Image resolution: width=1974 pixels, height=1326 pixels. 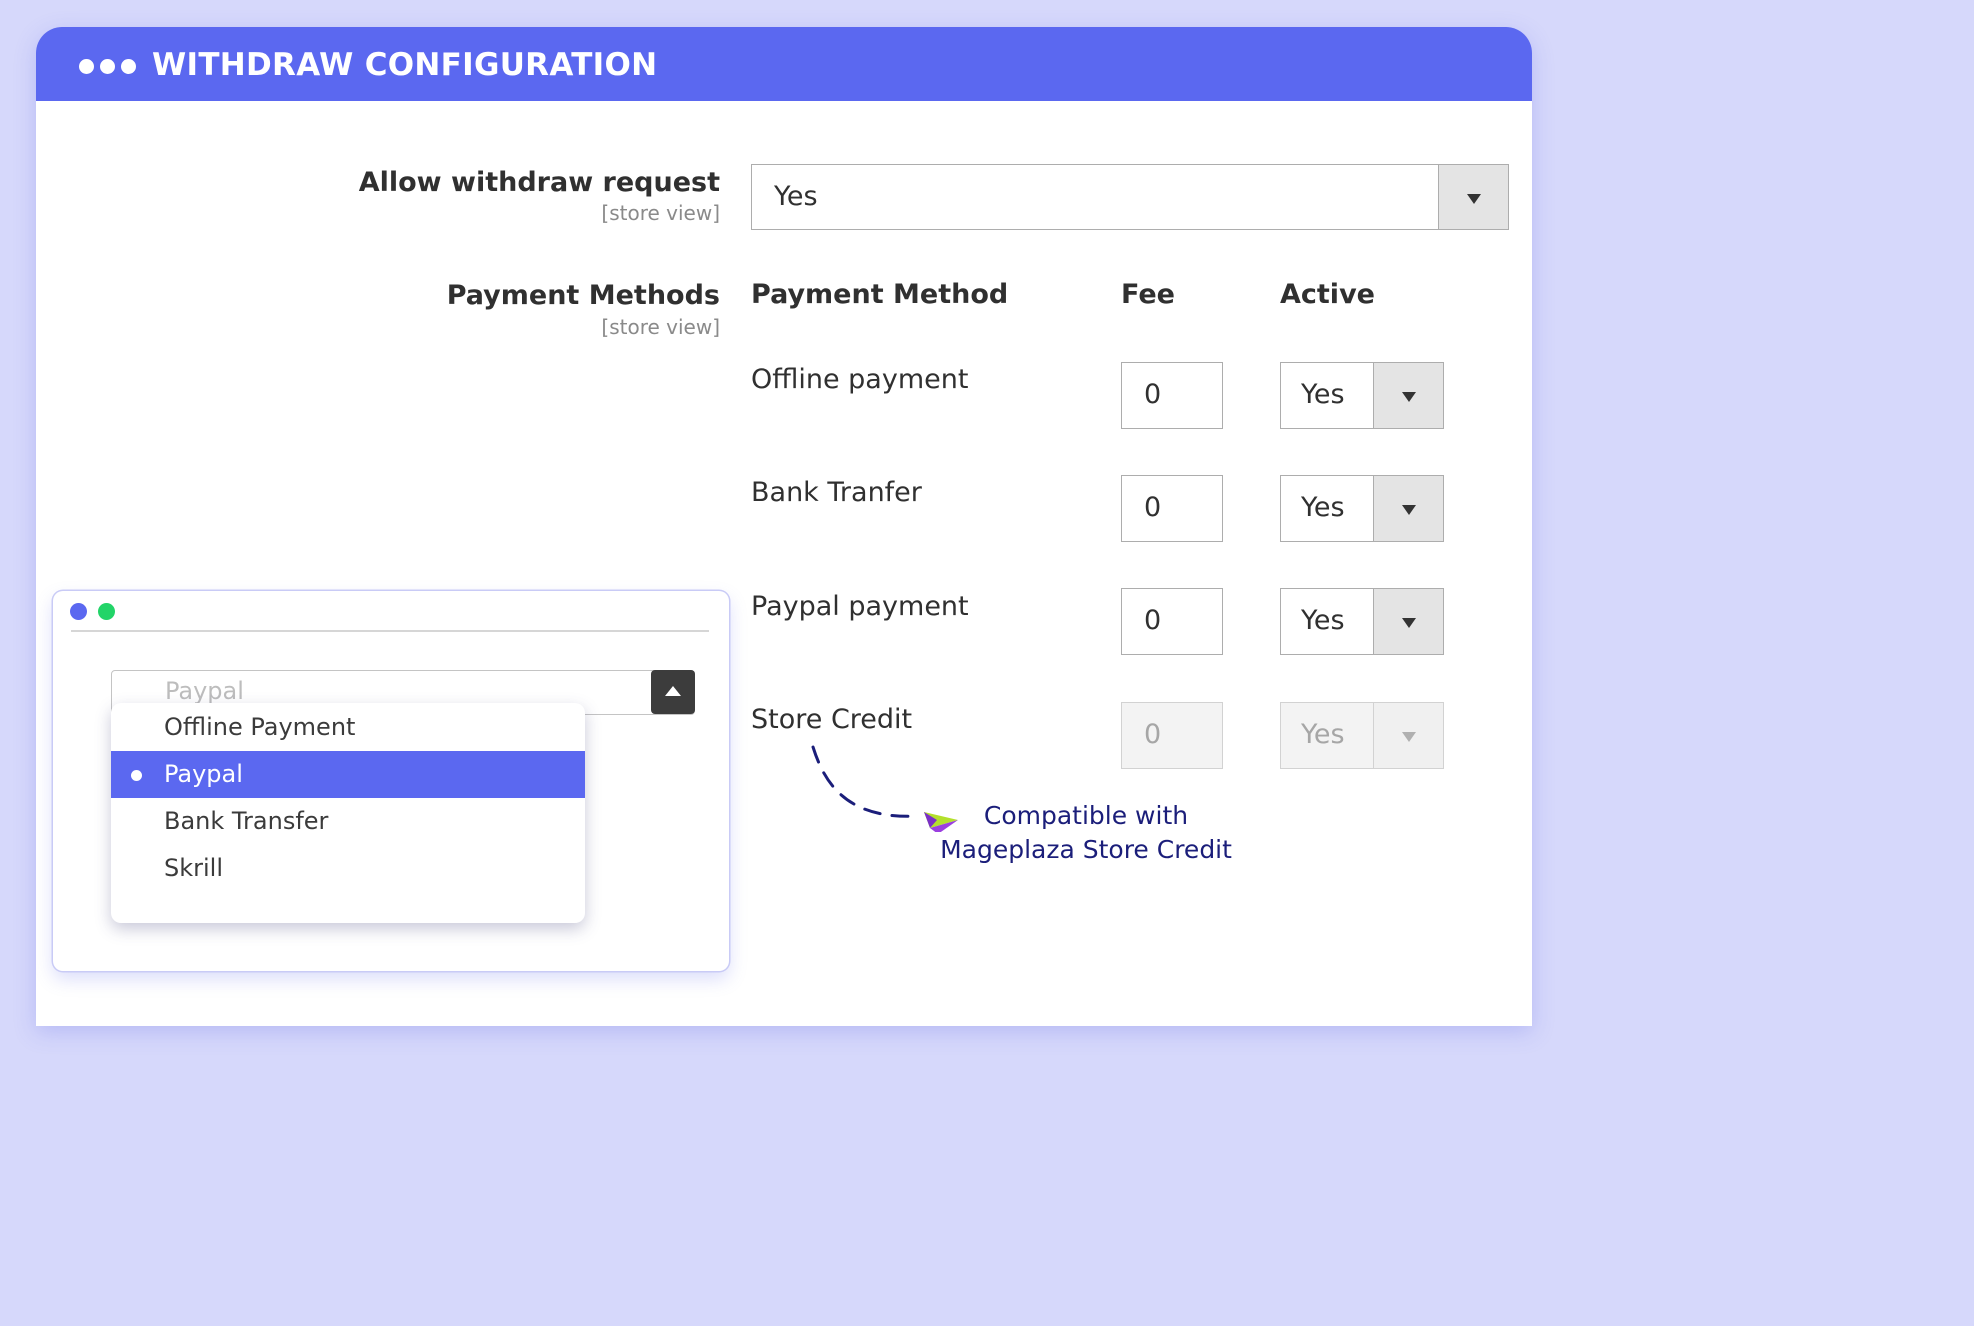 What do you see at coordinates (583, 295) in the screenshot?
I see `payment-methods-label: Payment Methods` at bounding box center [583, 295].